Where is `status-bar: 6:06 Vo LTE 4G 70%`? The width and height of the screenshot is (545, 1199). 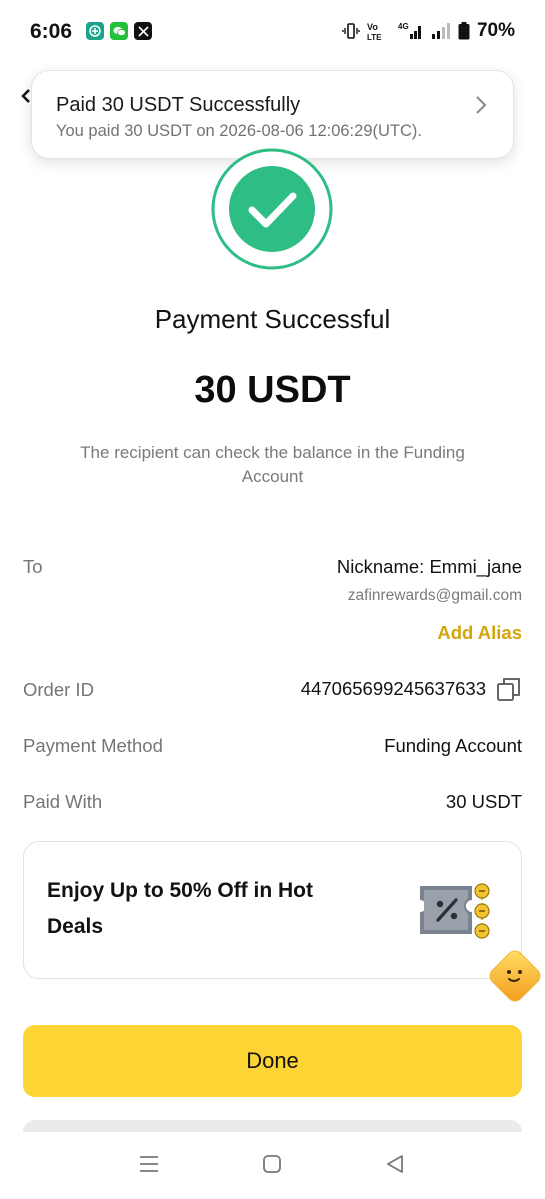 status-bar: 6:06 Vo LTE 4G 70% is located at coordinates (272, 32).